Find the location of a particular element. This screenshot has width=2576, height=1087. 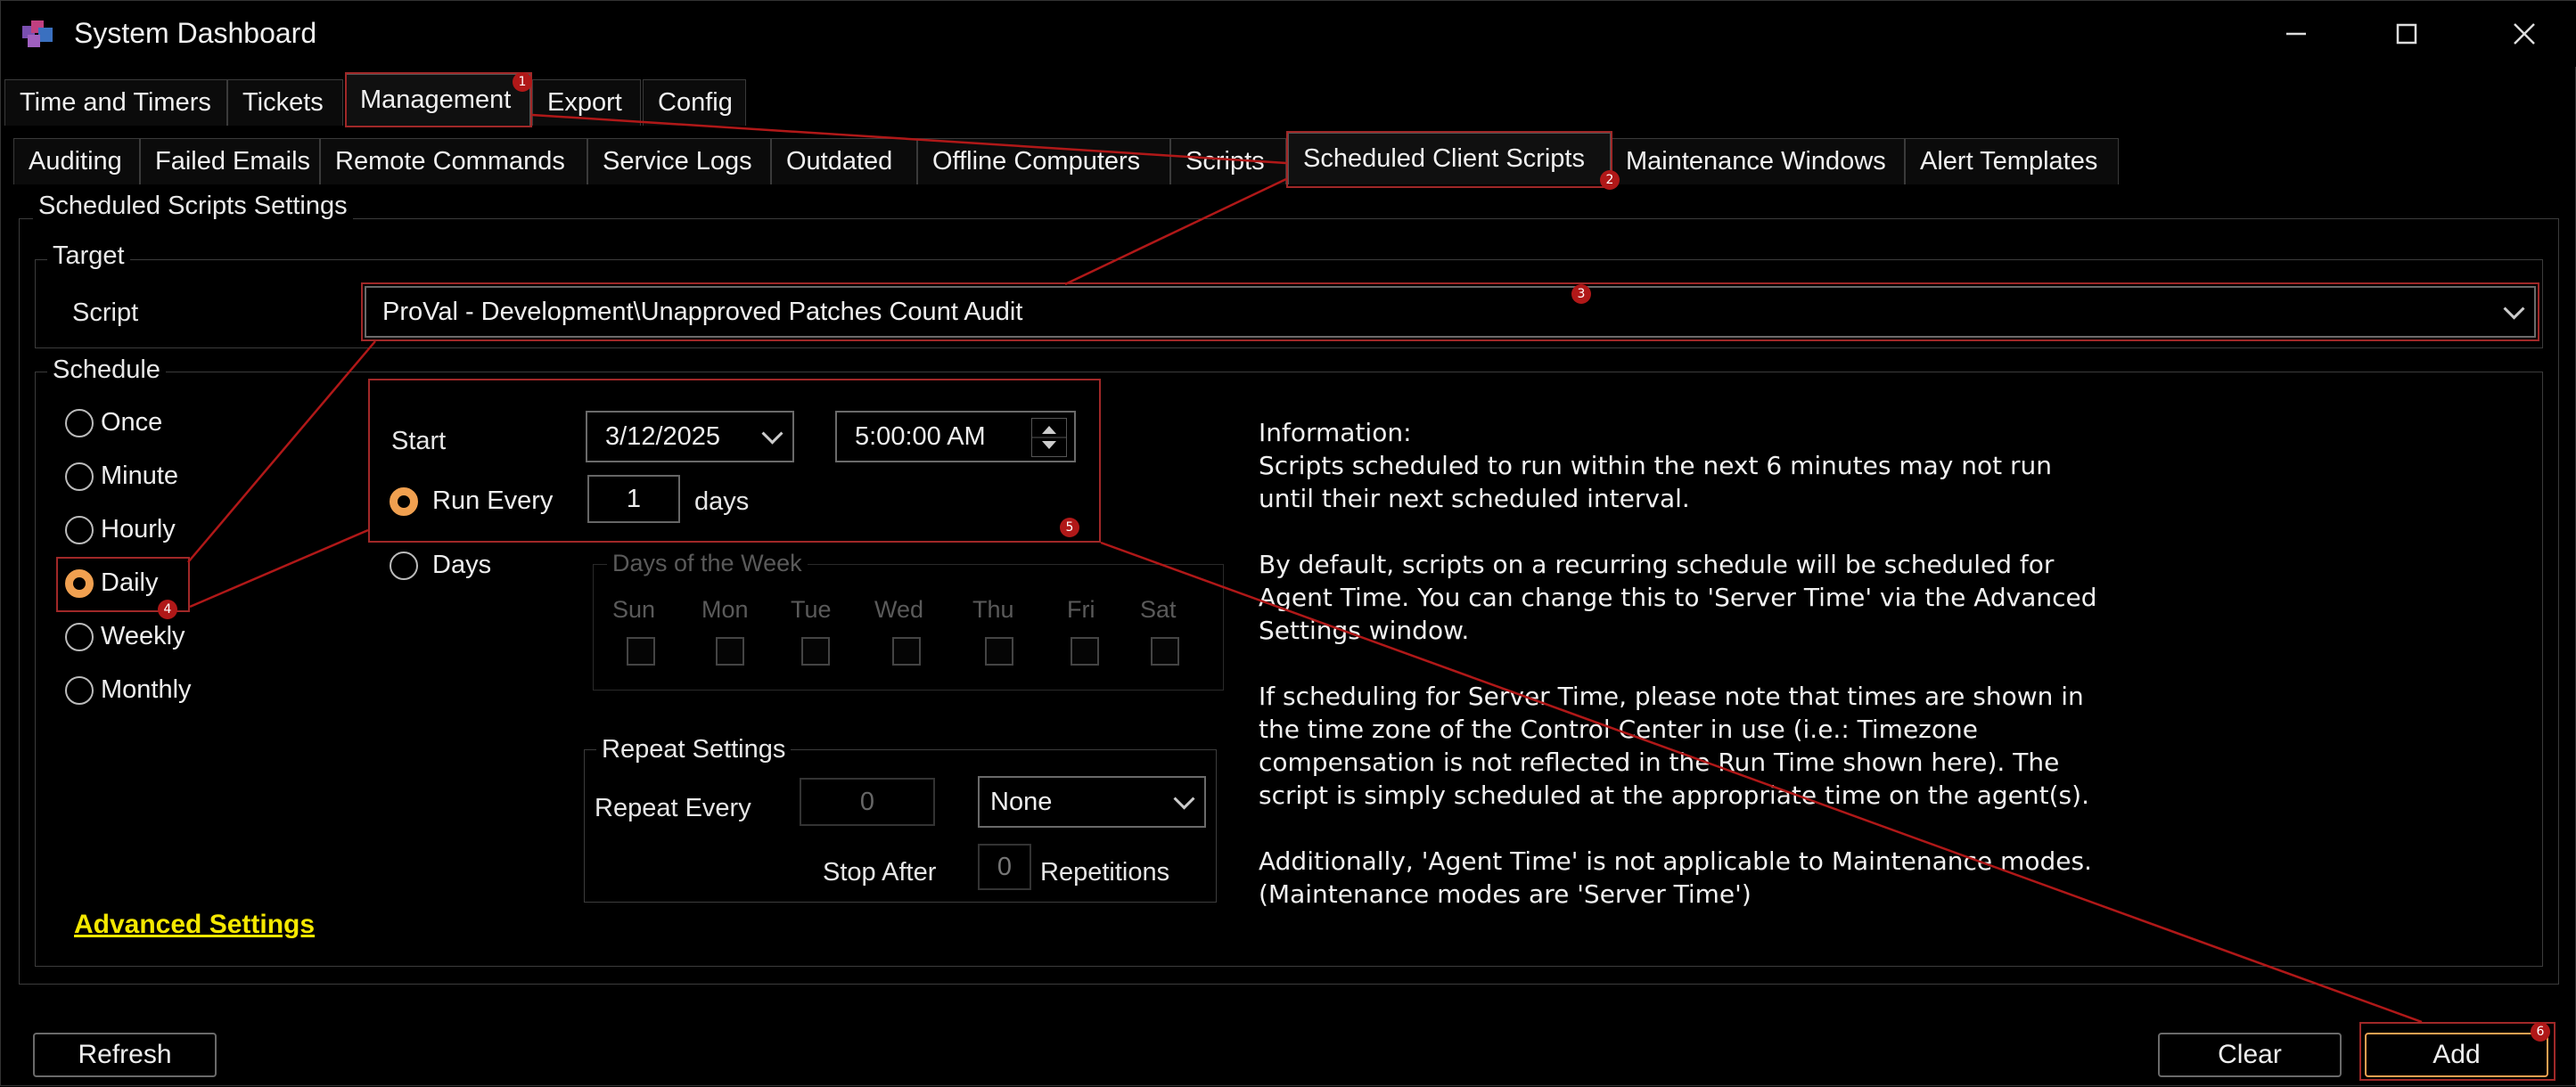

minimize-button is located at coordinates (2296, 34).